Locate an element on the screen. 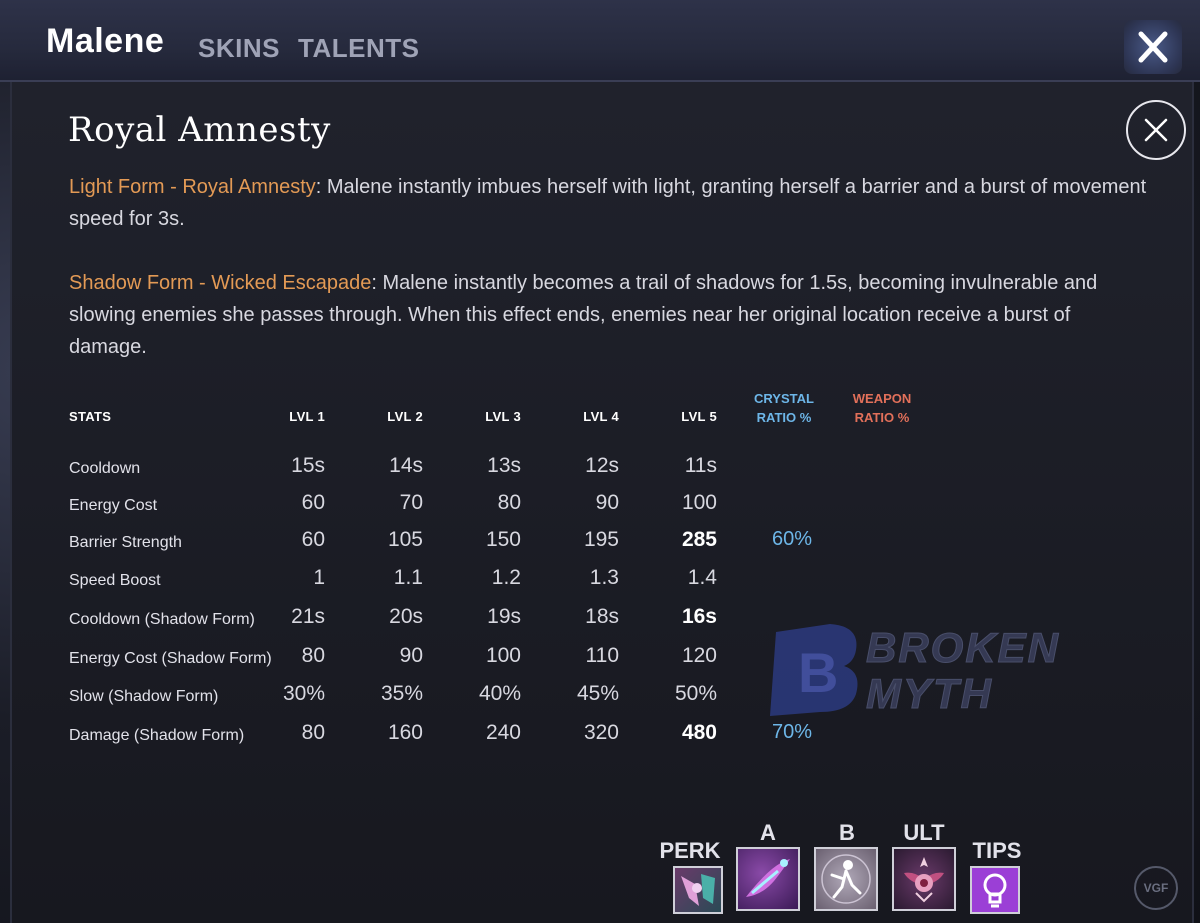 The image size is (1200, 923). tab-skins: SKINS is located at coordinates (239, 48).